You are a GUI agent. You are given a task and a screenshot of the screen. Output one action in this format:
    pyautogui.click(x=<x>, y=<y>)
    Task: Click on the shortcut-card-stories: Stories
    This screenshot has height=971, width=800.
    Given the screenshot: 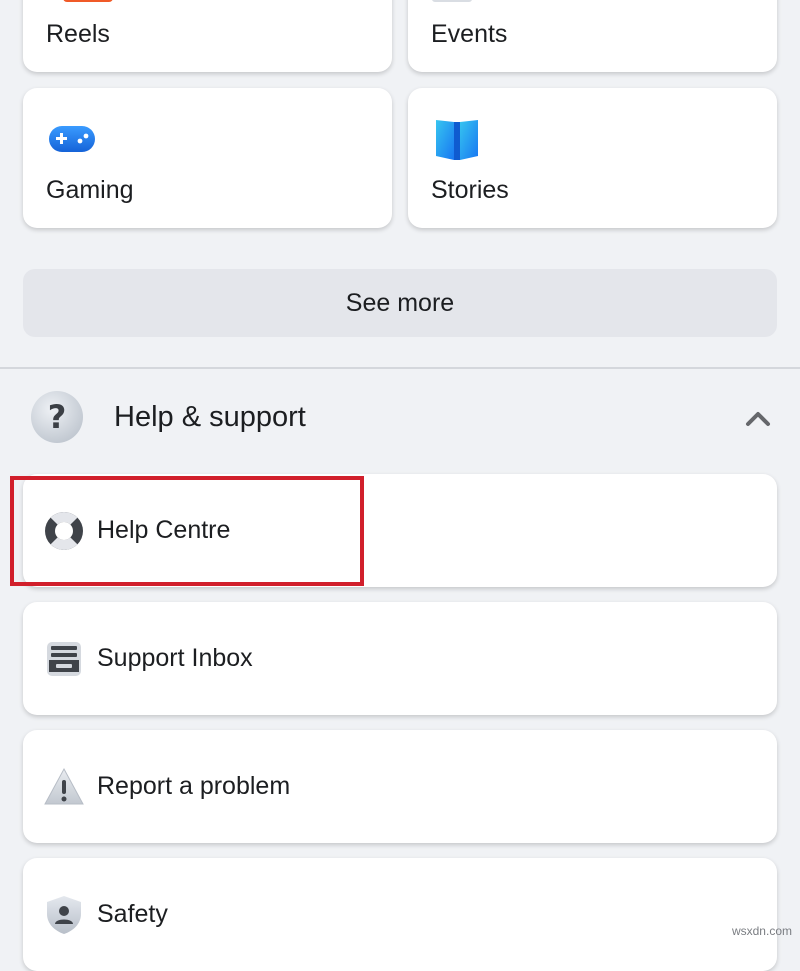 What is the action you would take?
    pyautogui.click(x=592, y=158)
    